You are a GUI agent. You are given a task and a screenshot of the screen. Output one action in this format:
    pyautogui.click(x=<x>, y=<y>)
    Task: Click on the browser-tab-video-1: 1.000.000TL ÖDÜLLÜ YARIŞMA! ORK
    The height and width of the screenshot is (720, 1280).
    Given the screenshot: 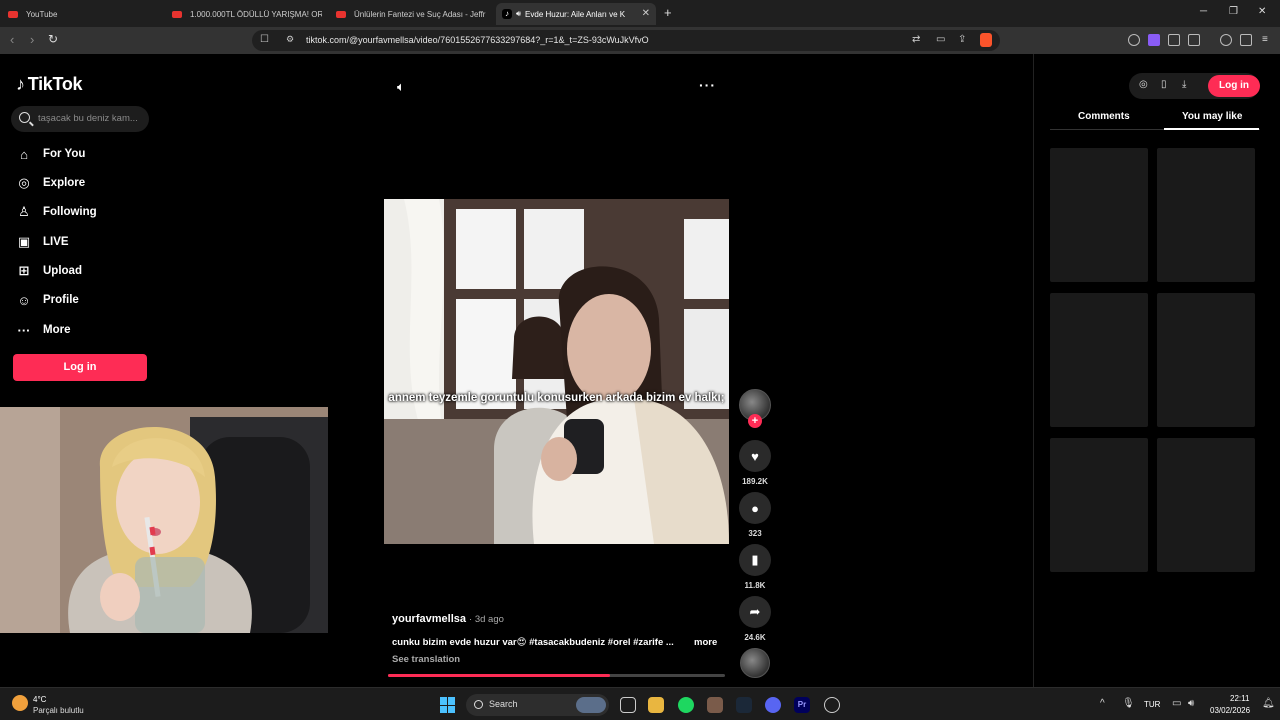 What is the action you would take?
    pyautogui.click(x=247, y=14)
    